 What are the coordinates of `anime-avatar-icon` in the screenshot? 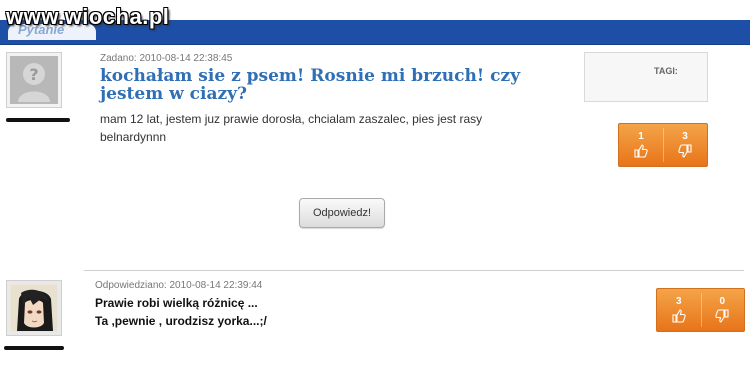 It's located at (34, 308).